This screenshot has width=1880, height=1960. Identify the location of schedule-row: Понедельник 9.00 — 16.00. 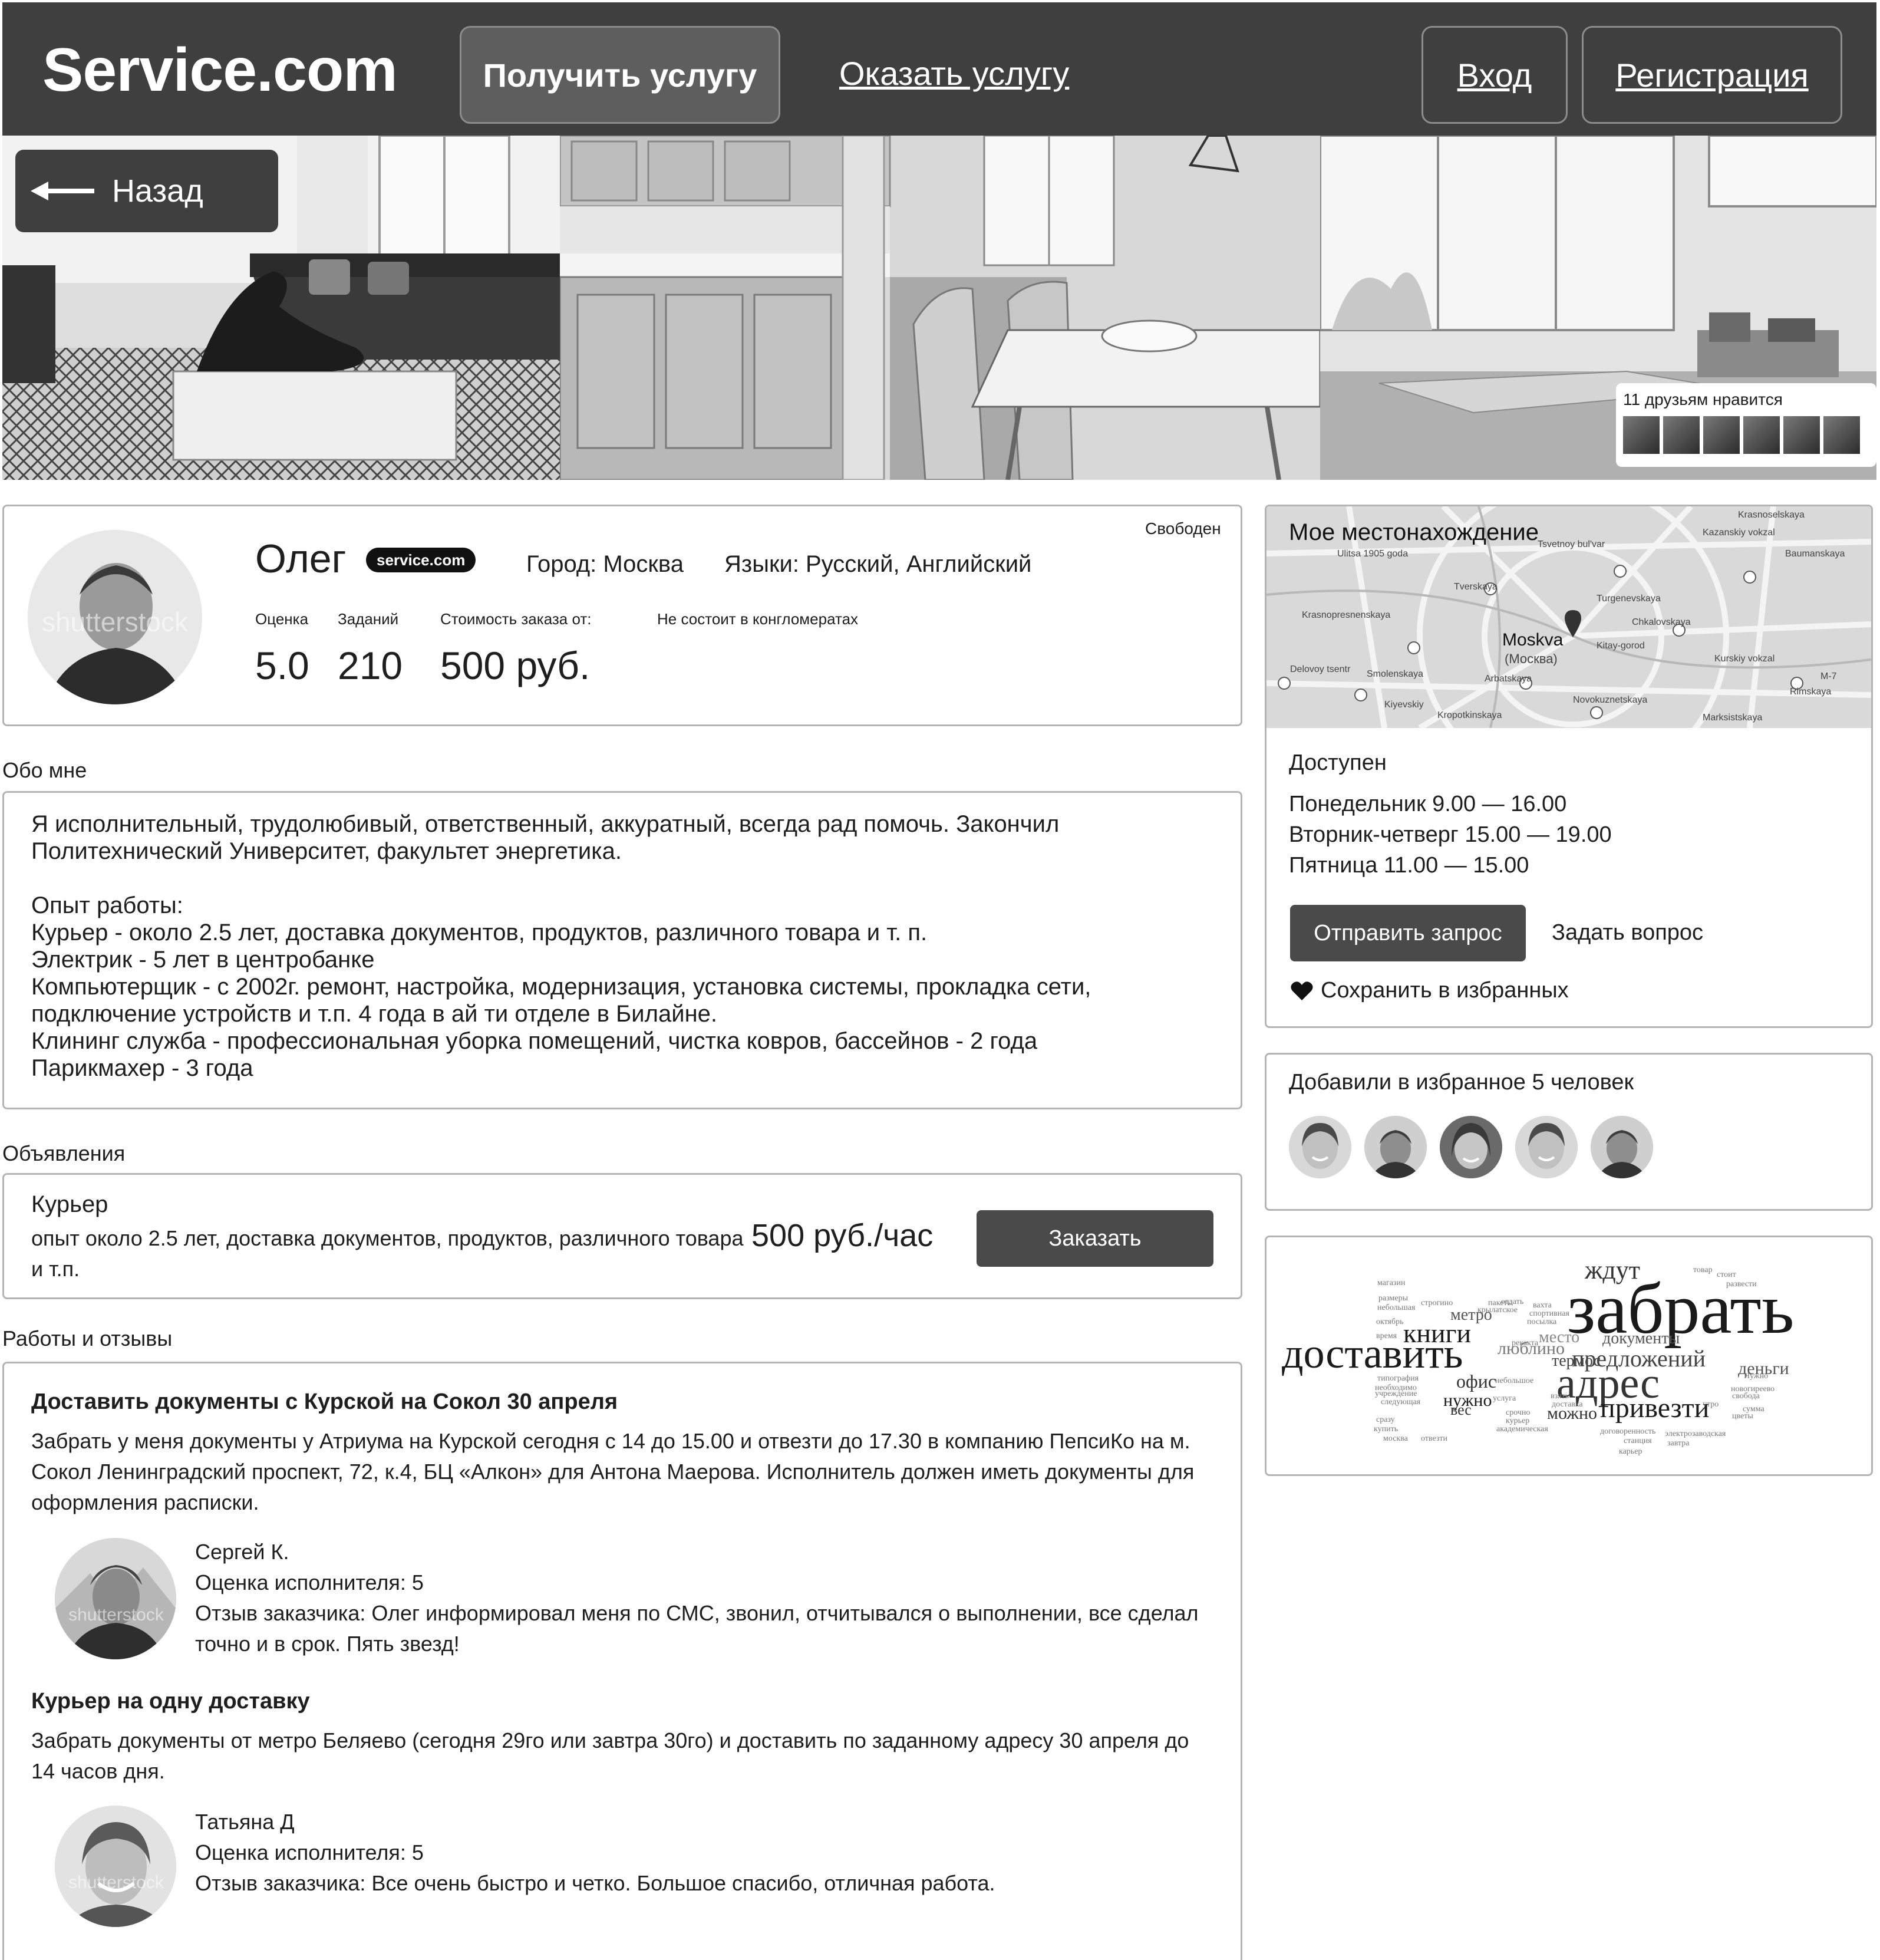
(1428, 804).